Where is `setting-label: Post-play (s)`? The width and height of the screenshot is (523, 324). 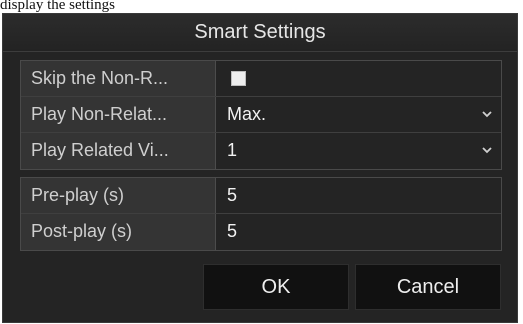
setting-label: Post-play (s) is located at coordinates (118, 232).